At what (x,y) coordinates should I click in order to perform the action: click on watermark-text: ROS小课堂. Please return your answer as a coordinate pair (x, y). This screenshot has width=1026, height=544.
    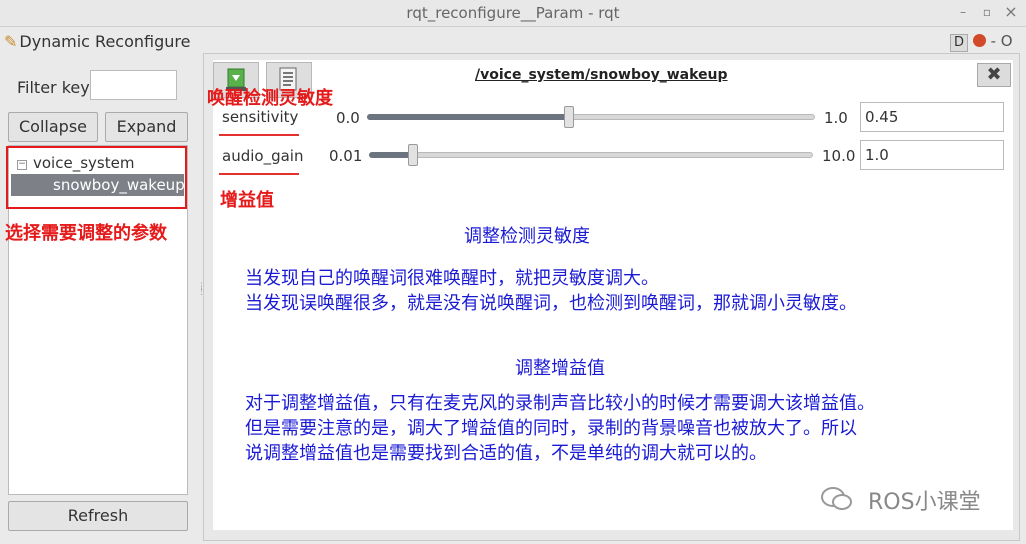
    Looking at the image, I should click on (924, 502).